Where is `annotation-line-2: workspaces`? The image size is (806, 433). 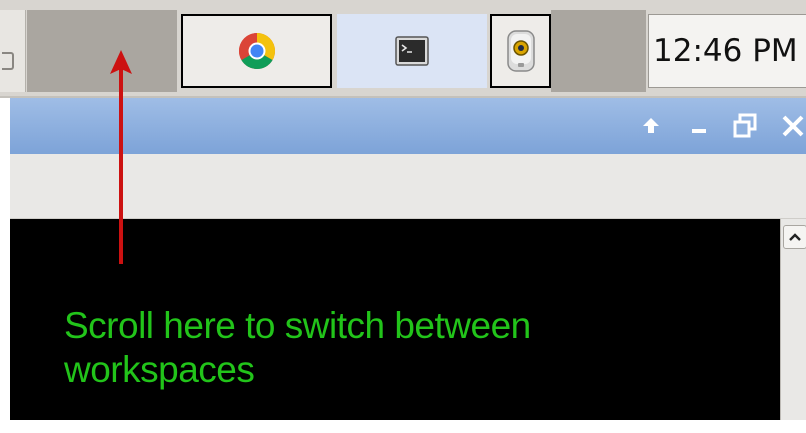
annotation-line-2: workspaces is located at coordinates (159, 369).